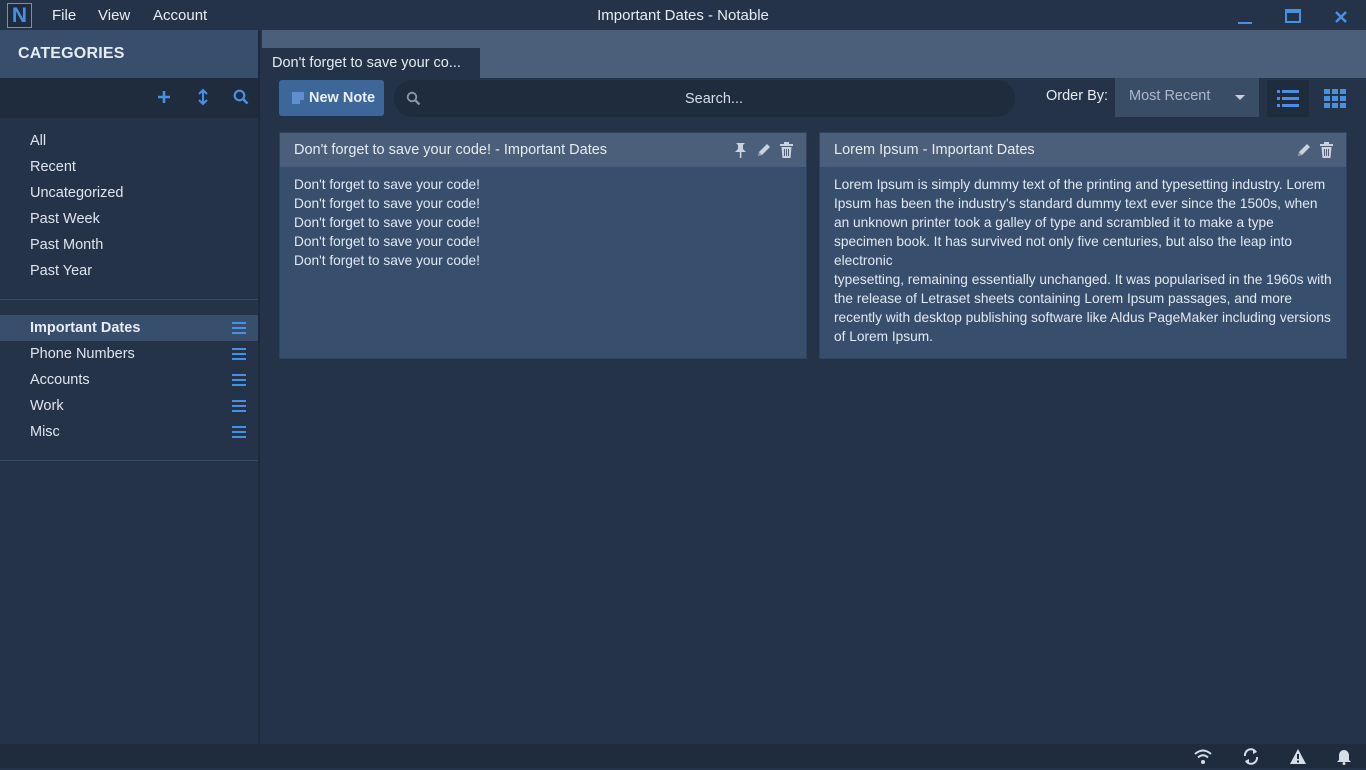 The width and height of the screenshot is (1366, 770). What do you see at coordinates (1344, 756) in the screenshot?
I see `bell-icon` at bounding box center [1344, 756].